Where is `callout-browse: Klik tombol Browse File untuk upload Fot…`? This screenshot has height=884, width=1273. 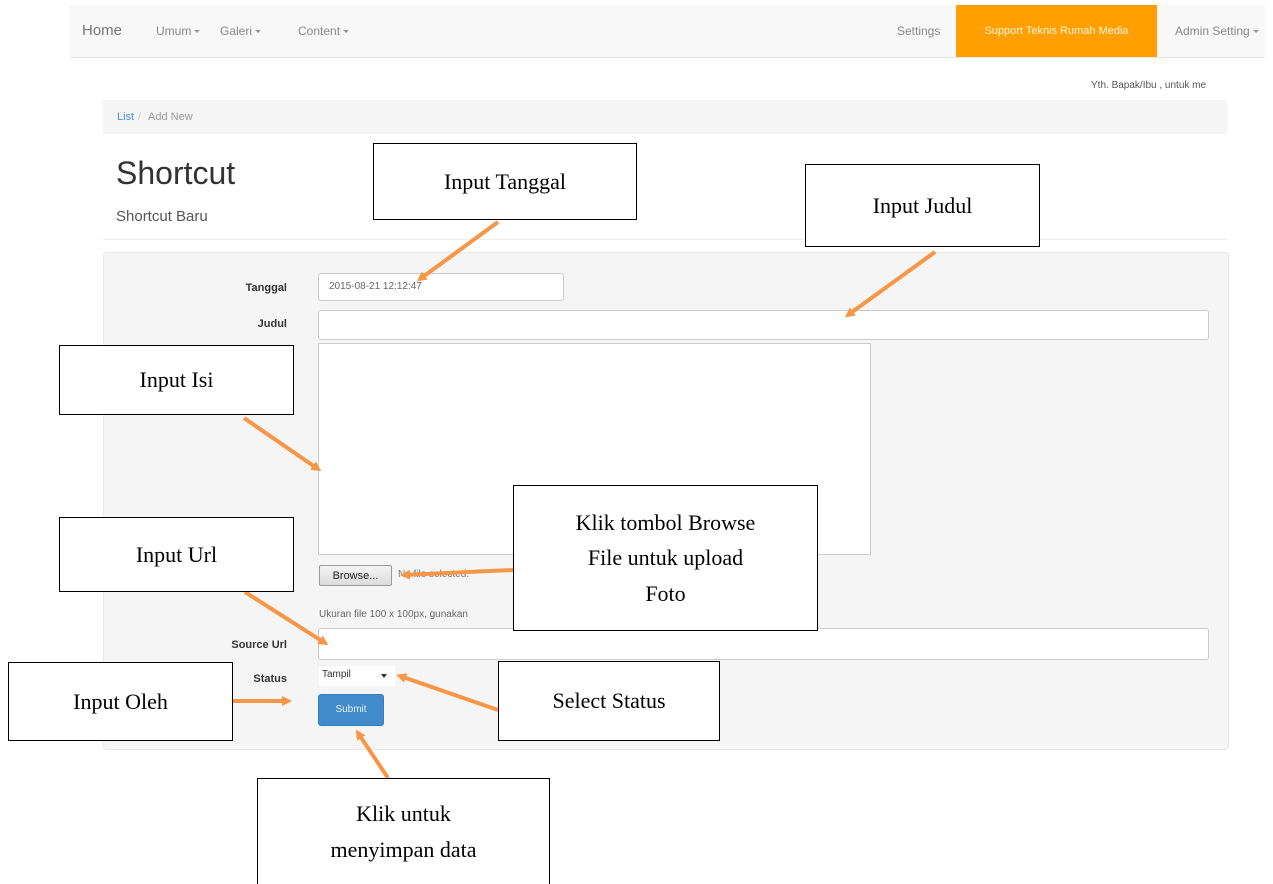
callout-browse: Klik tombol Browse File untuk upload Fot… is located at coordinates (665, 558).